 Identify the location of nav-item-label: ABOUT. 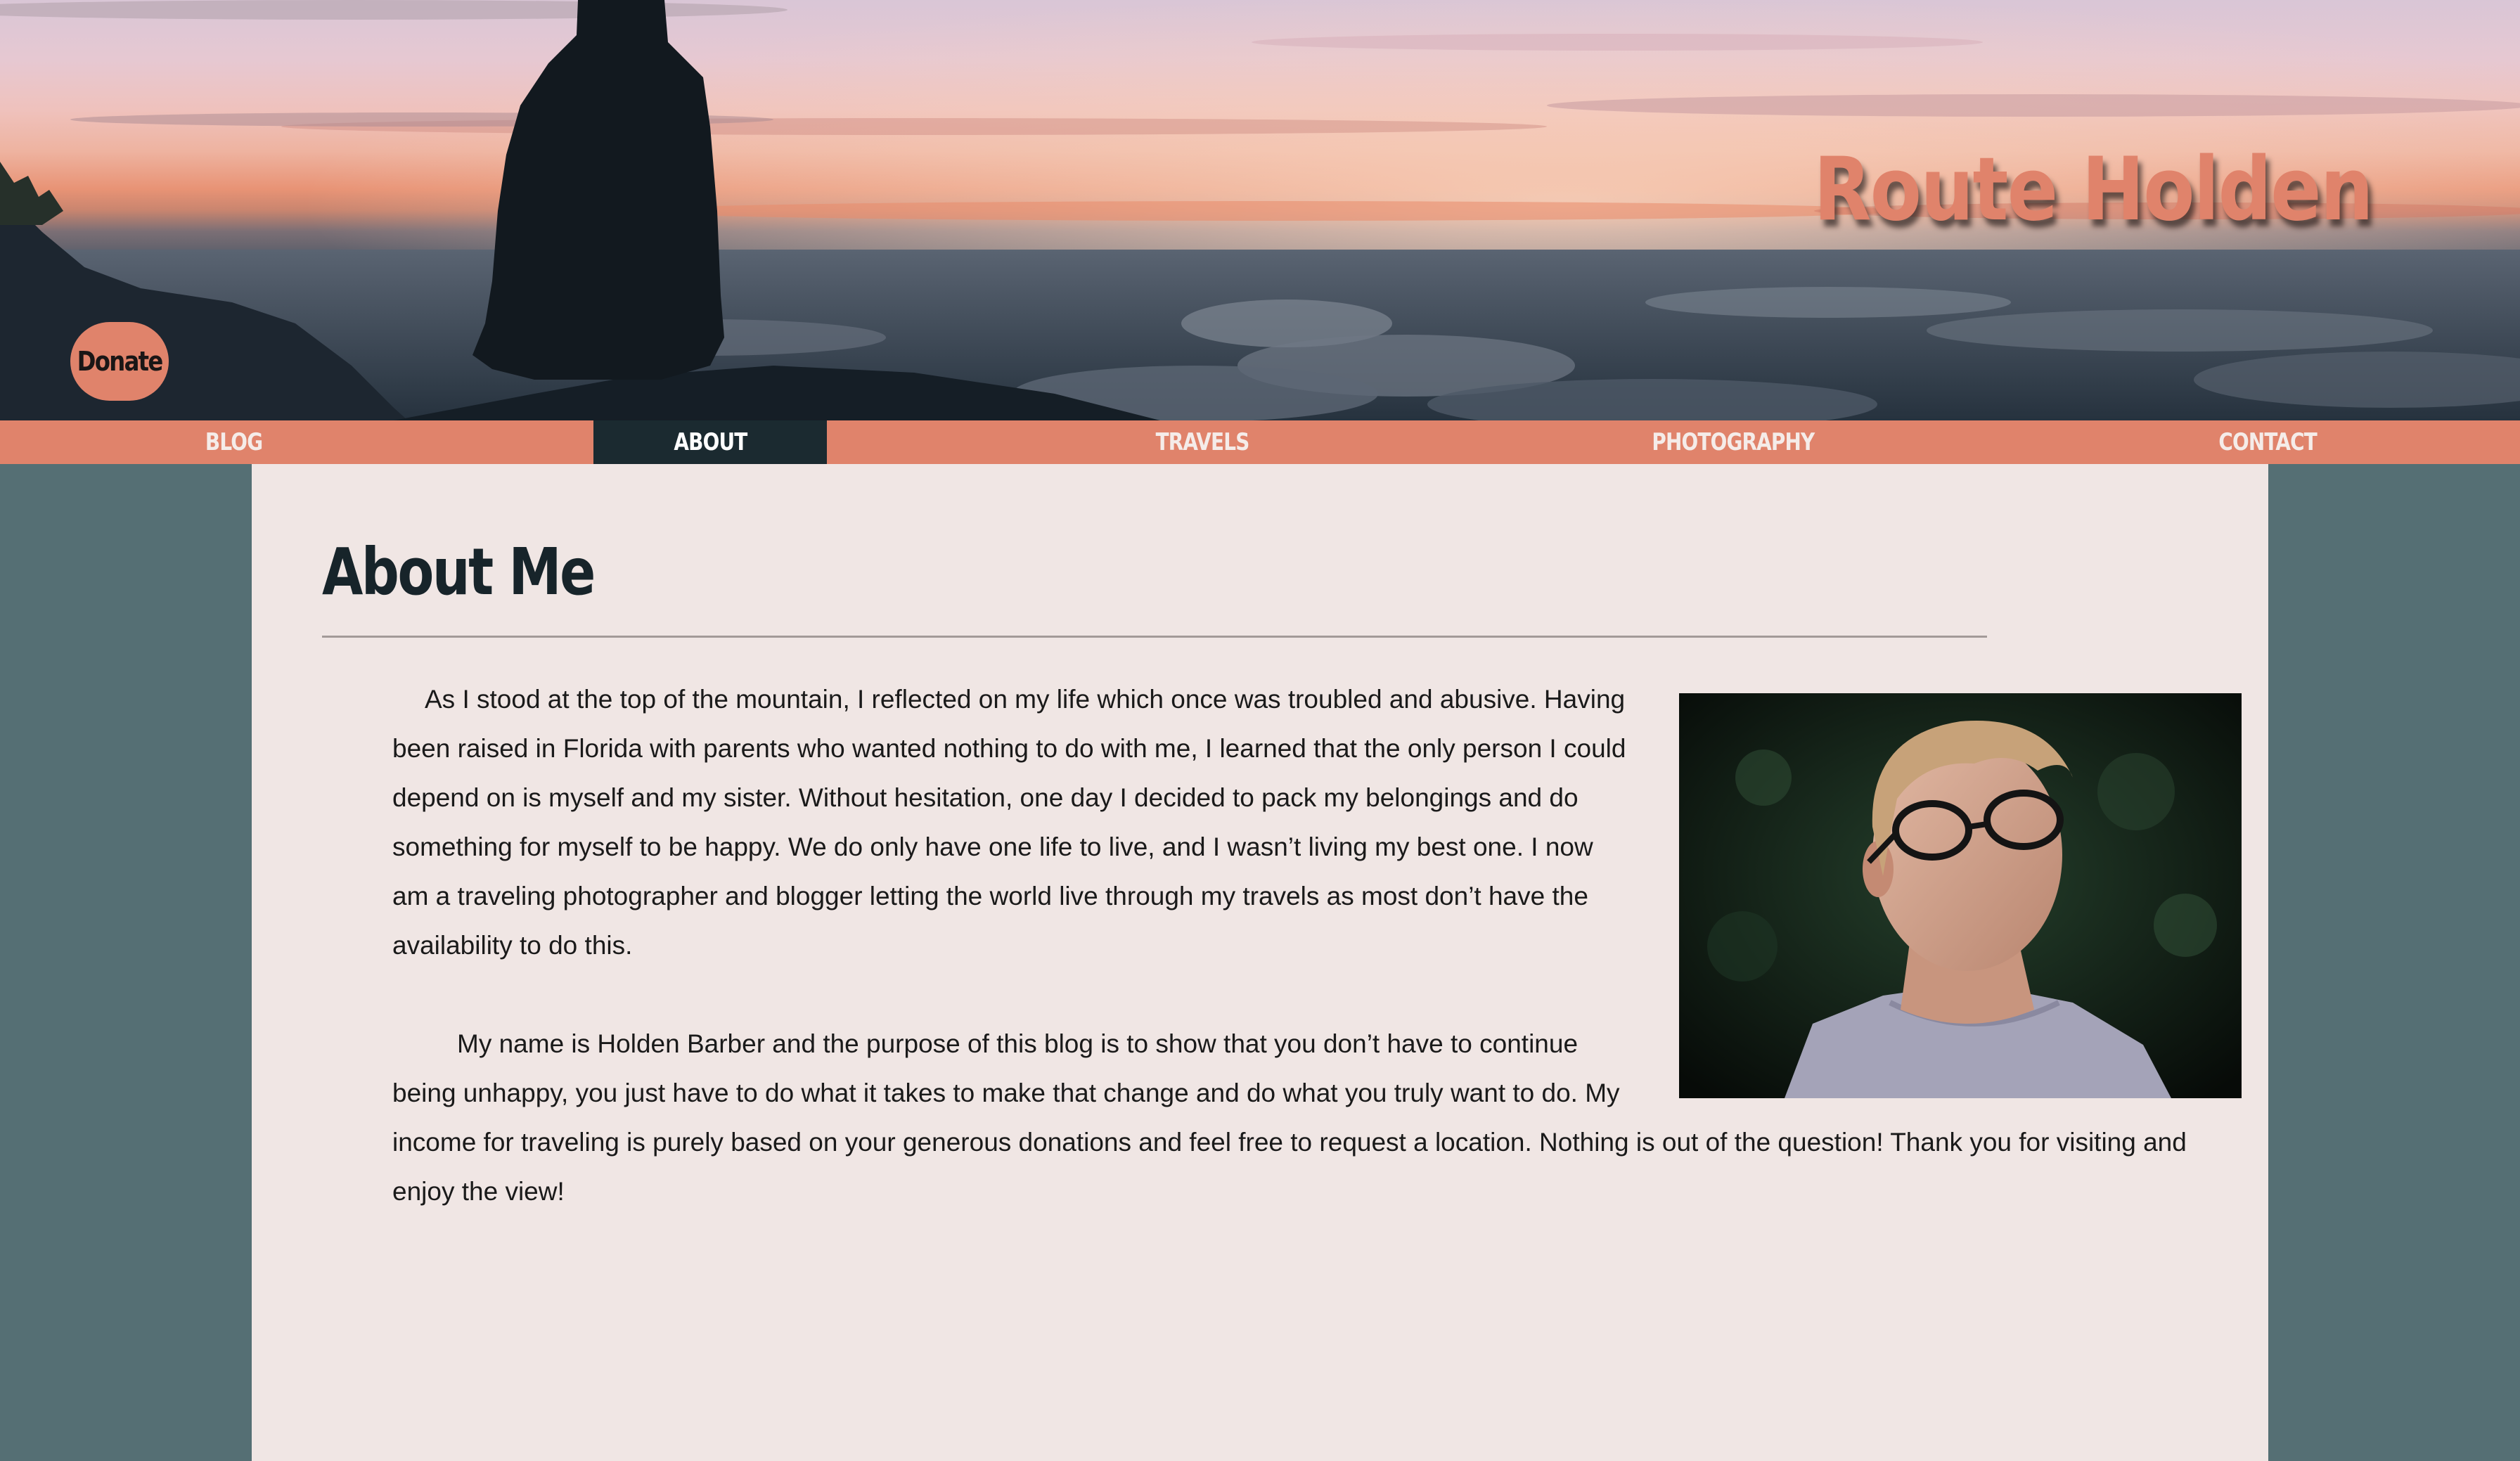
(710, 442).